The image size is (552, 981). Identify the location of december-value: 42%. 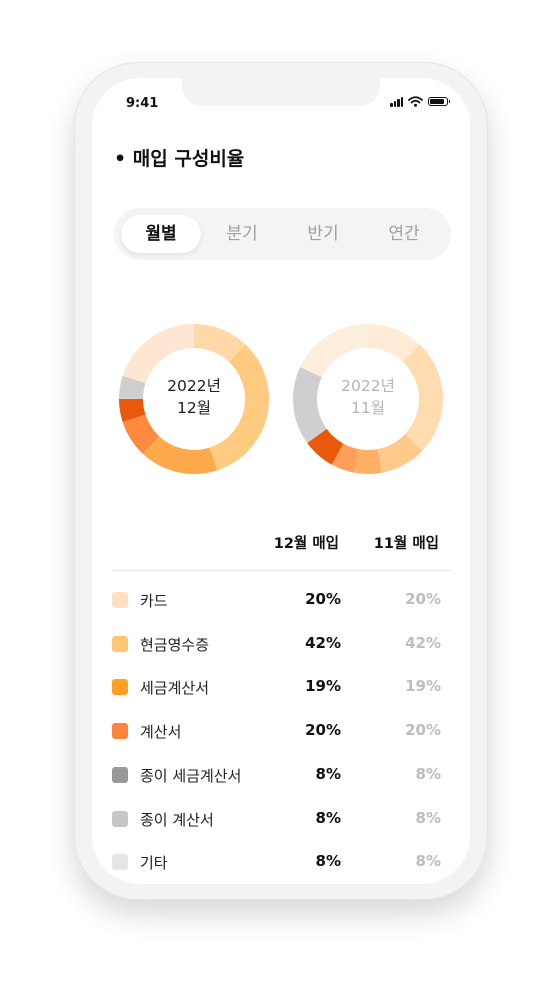
(323, 642).